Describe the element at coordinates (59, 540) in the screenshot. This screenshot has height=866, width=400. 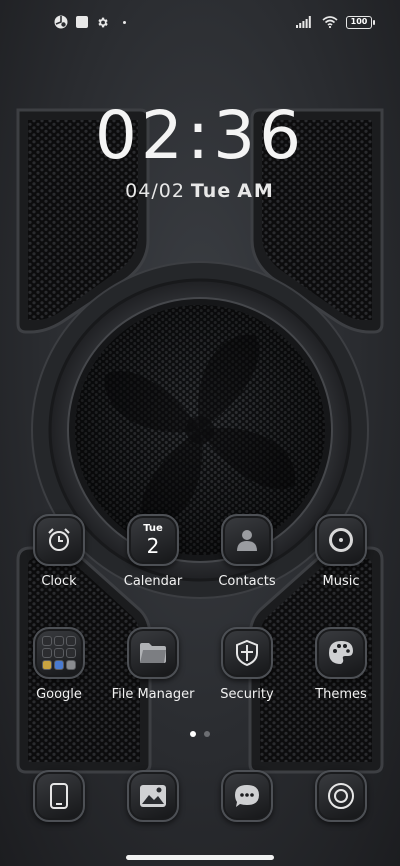
I see `alarm-clock-icon` at that location.